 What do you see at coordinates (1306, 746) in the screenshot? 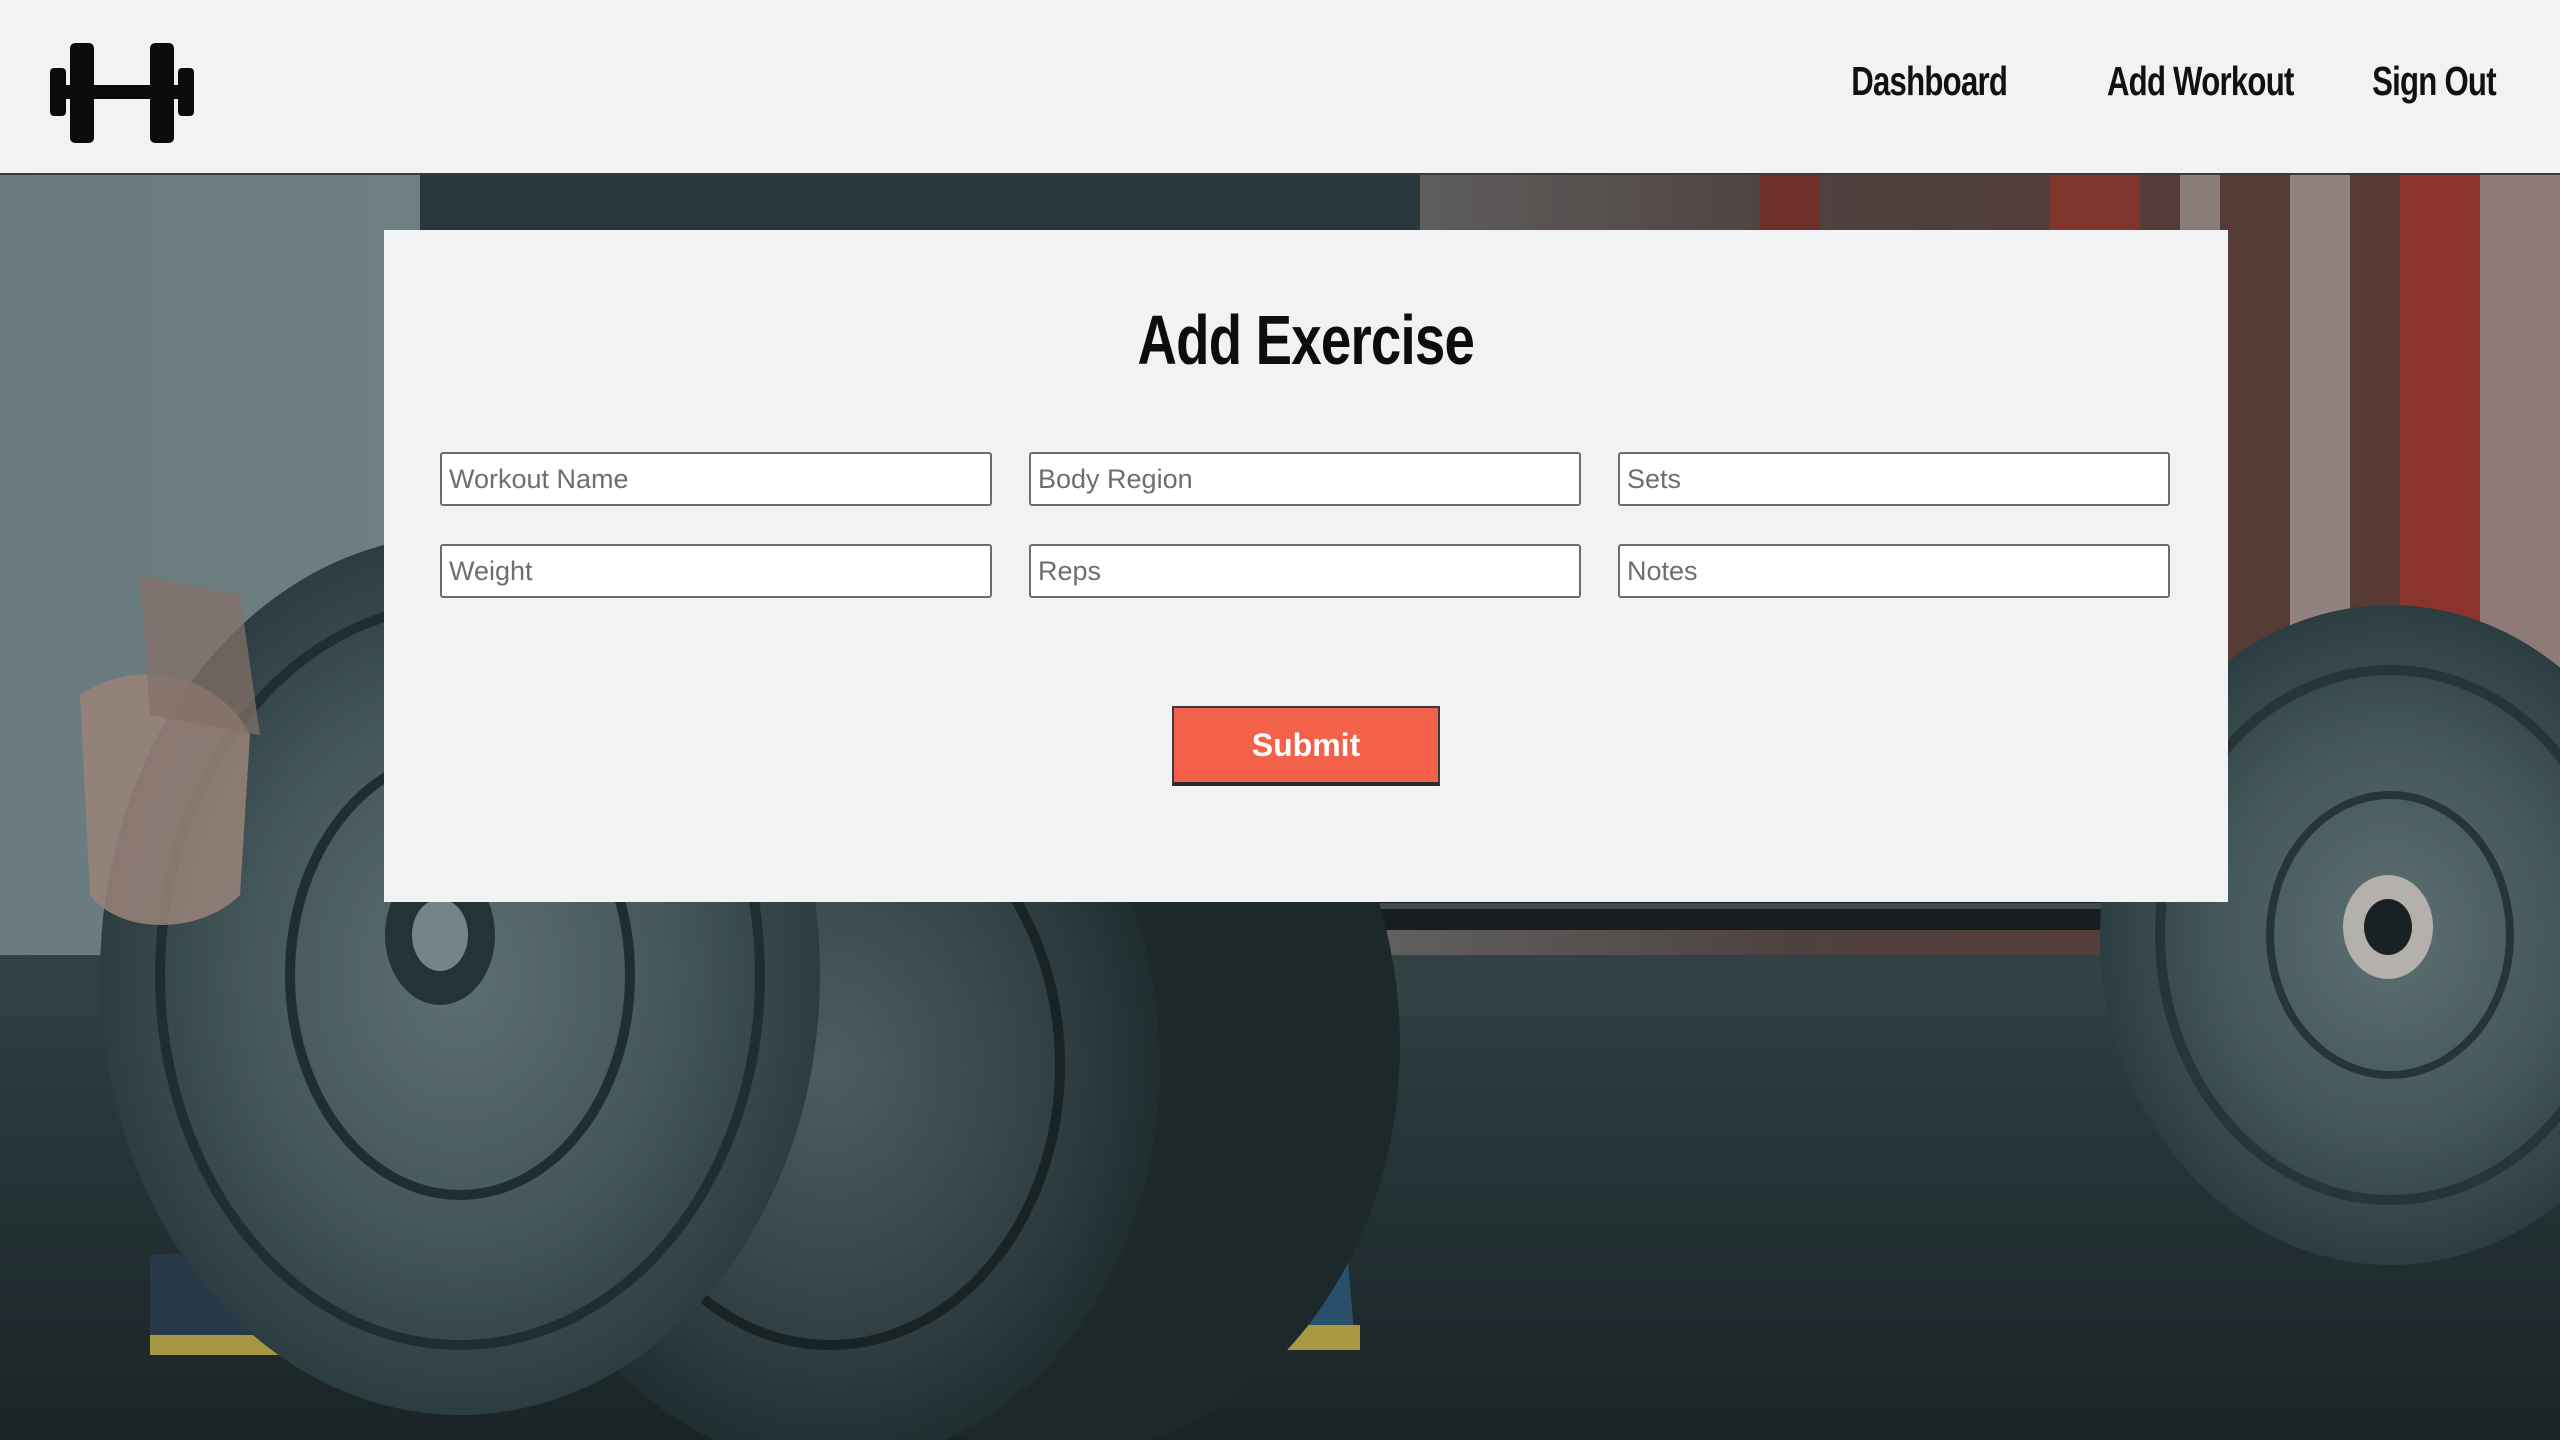
I see `submit-button: Submit` at bounding box center [1306, 746].